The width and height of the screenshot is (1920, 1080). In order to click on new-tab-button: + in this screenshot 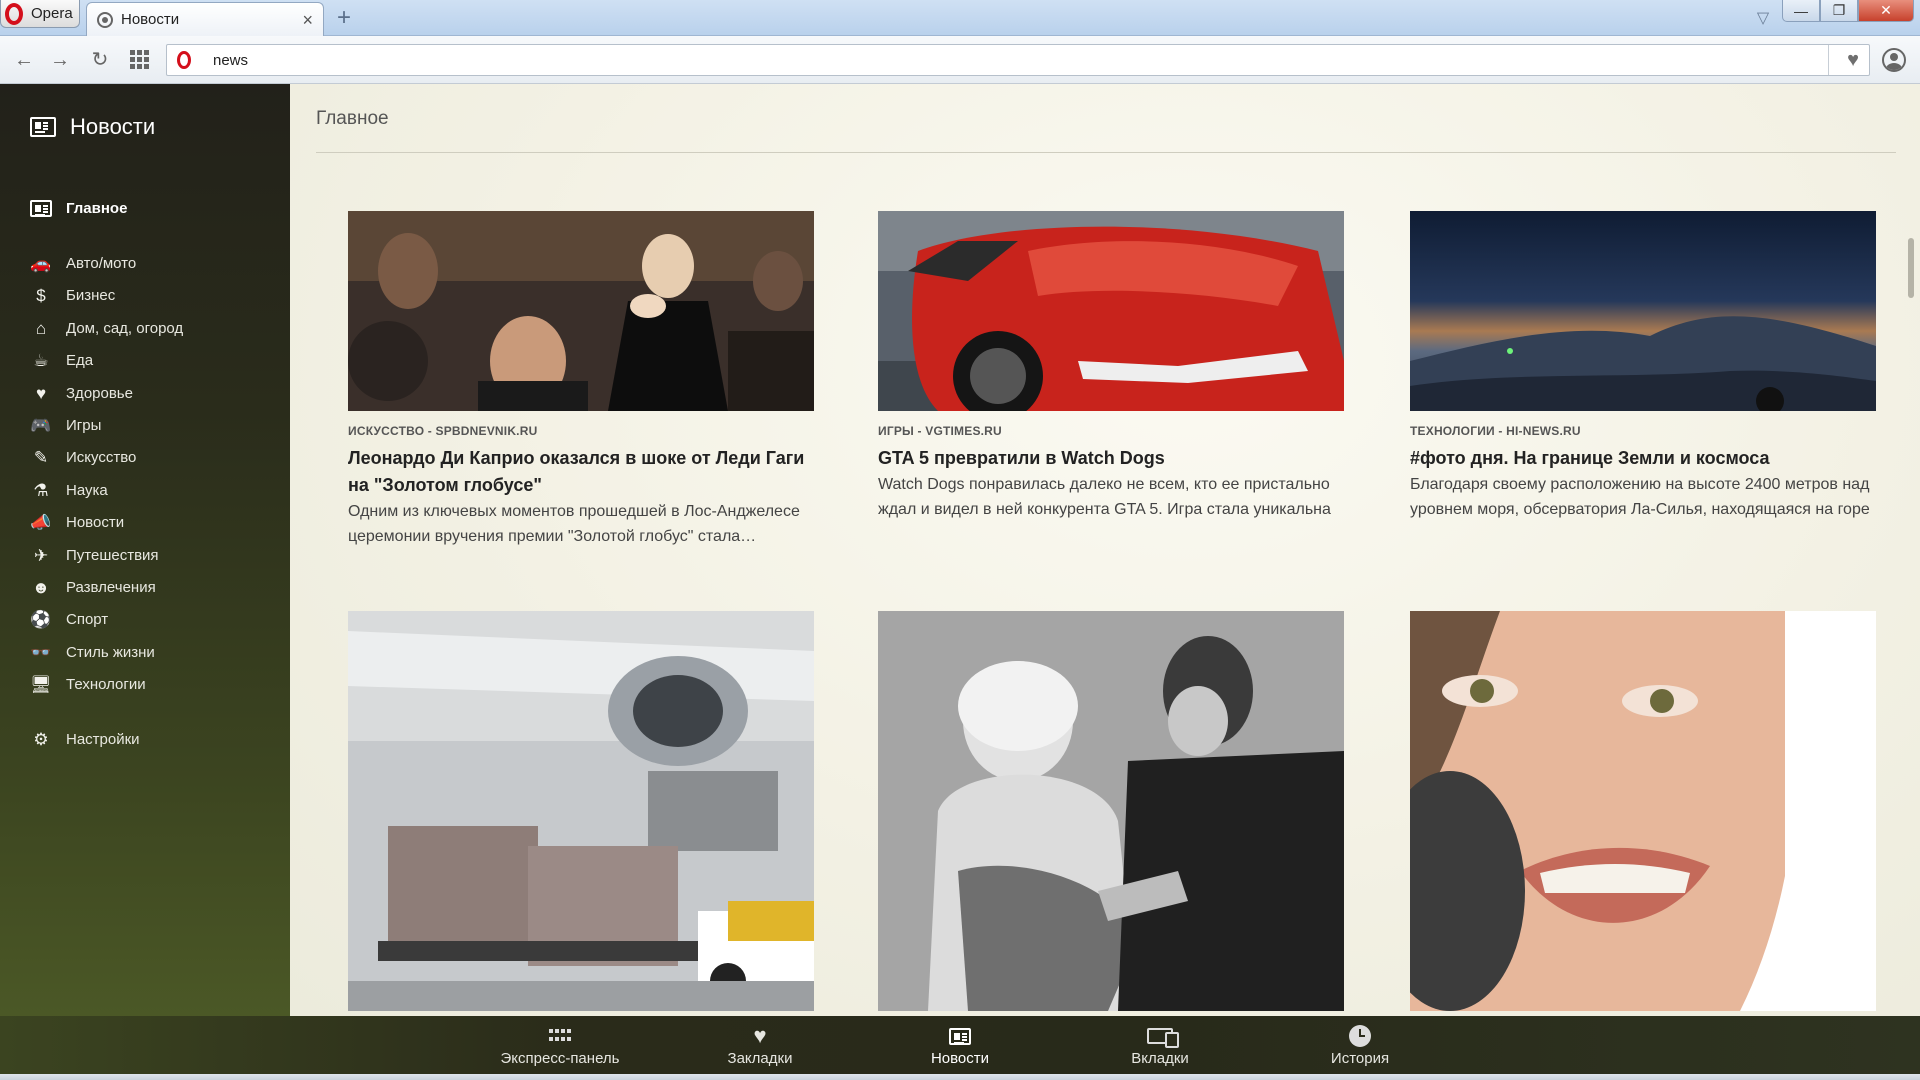, I will do `click(344, 18)`.